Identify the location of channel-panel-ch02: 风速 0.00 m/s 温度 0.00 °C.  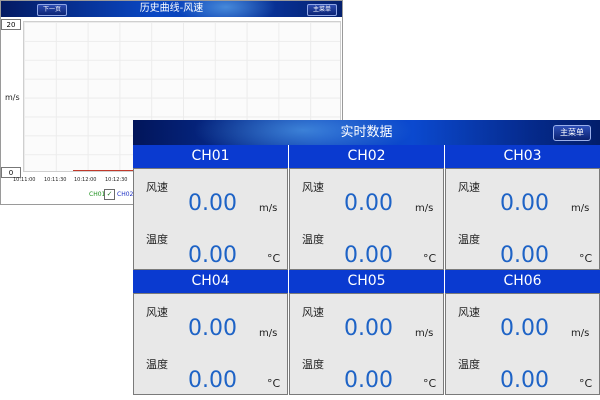
(366, 219).